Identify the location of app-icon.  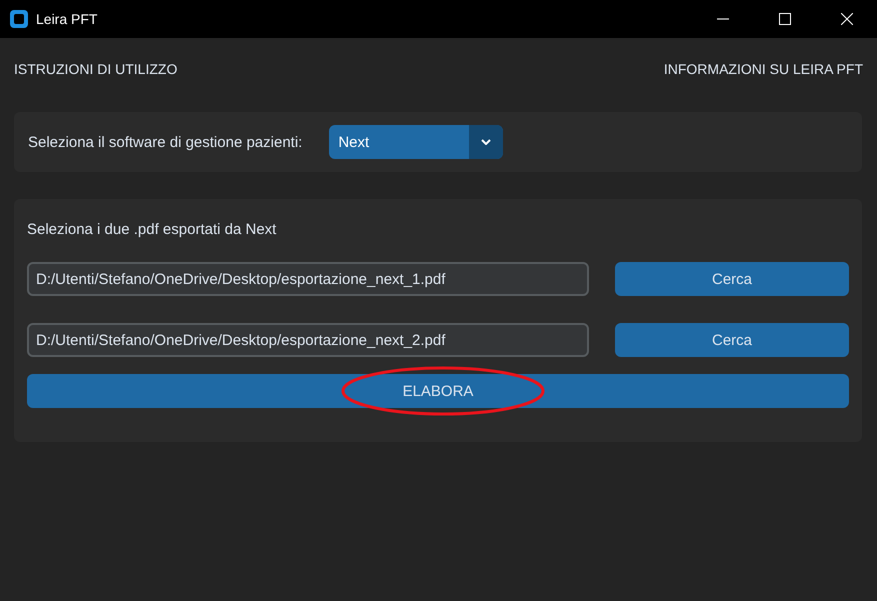
(19, 19).